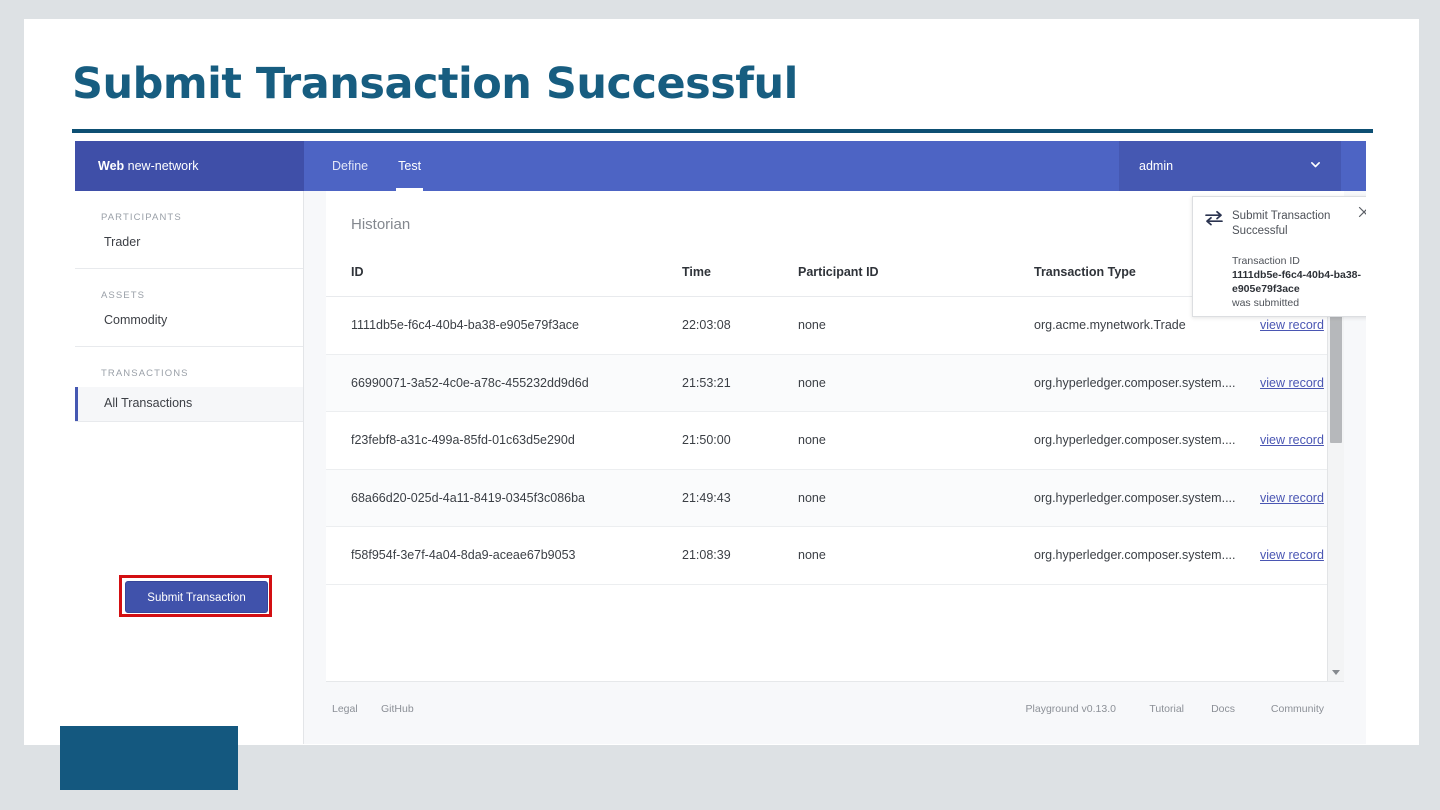 The image size is (1440, 810). I want to click on brand-name: Web, so click(111, 166).